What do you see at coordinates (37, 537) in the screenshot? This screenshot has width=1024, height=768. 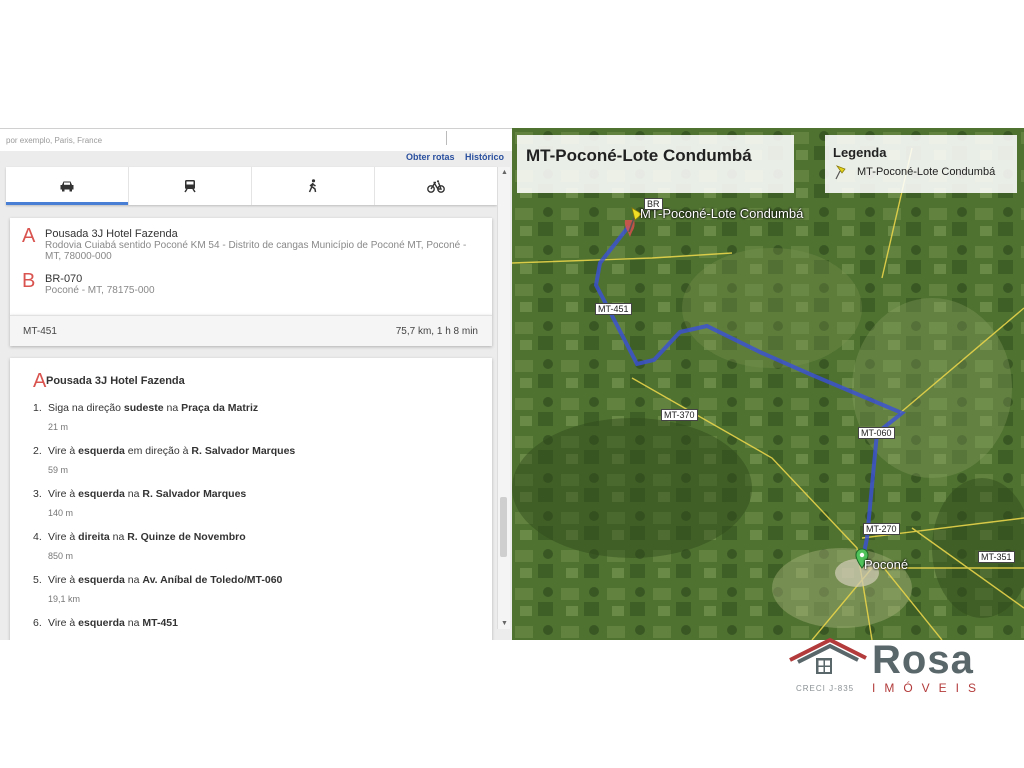 I see `step-number: 4.` at bounding box center [37, 537].